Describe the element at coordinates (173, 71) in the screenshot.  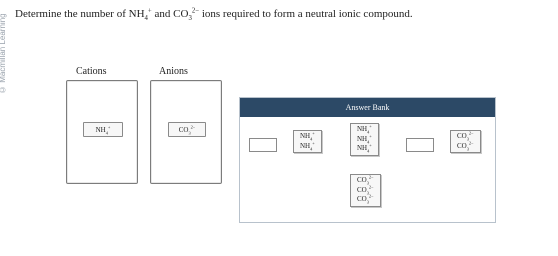
I see `anions-label: Anions` at that location.